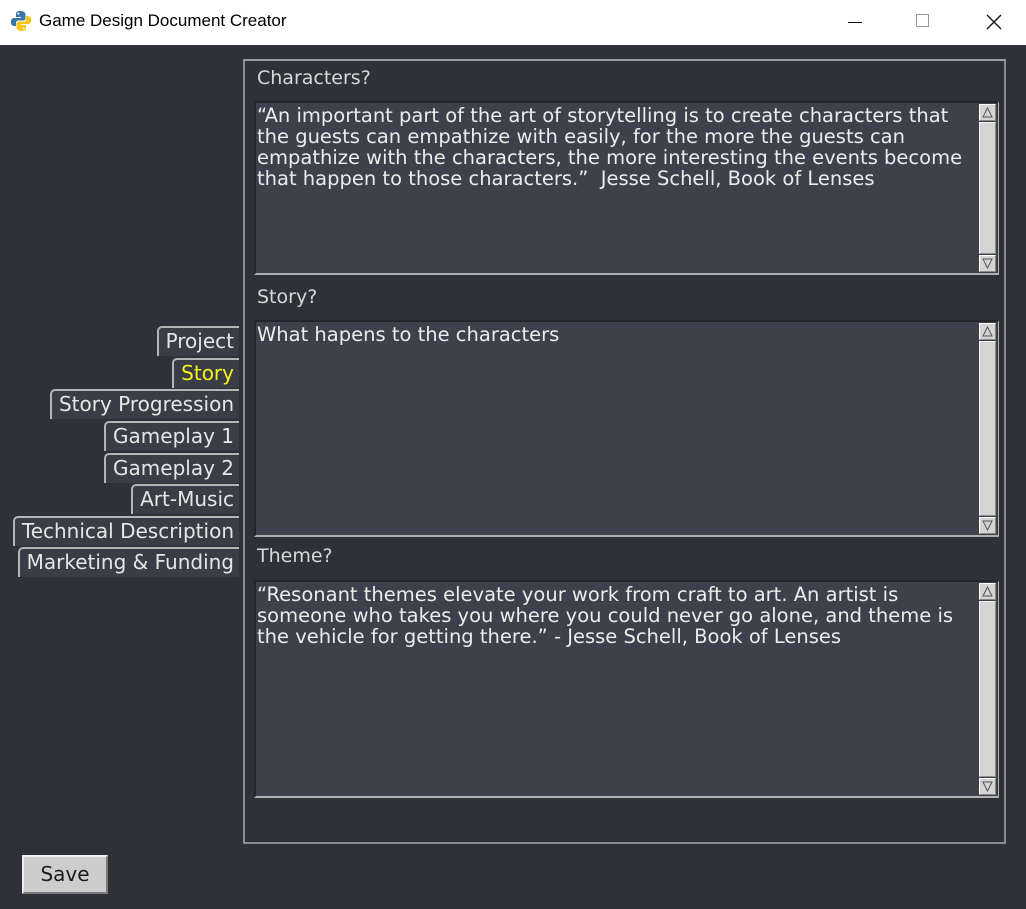 The height and width of the screenshot is (909, 1026). I want to click on tab-art-music: Art-Music, so click(185, 499).